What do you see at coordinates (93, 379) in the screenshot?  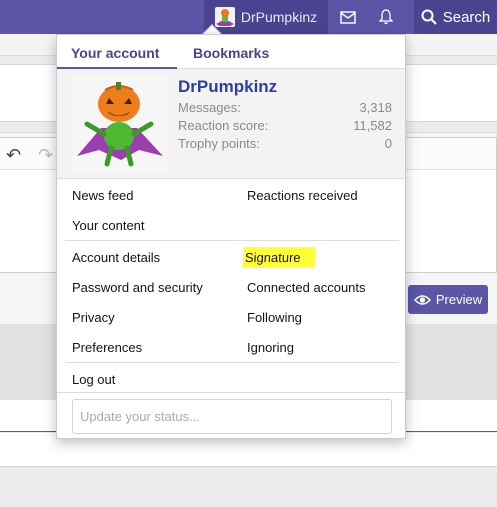 I see `link-log-out: Log out` at bounding box center [93, 379].